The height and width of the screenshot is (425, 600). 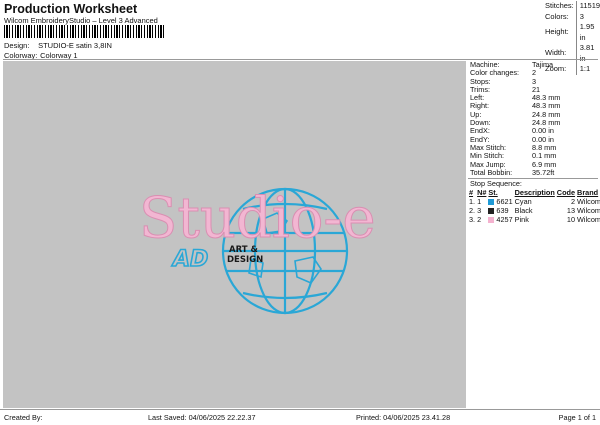 I want to click on stitch-count: 4257, so click(x=504, y=220).